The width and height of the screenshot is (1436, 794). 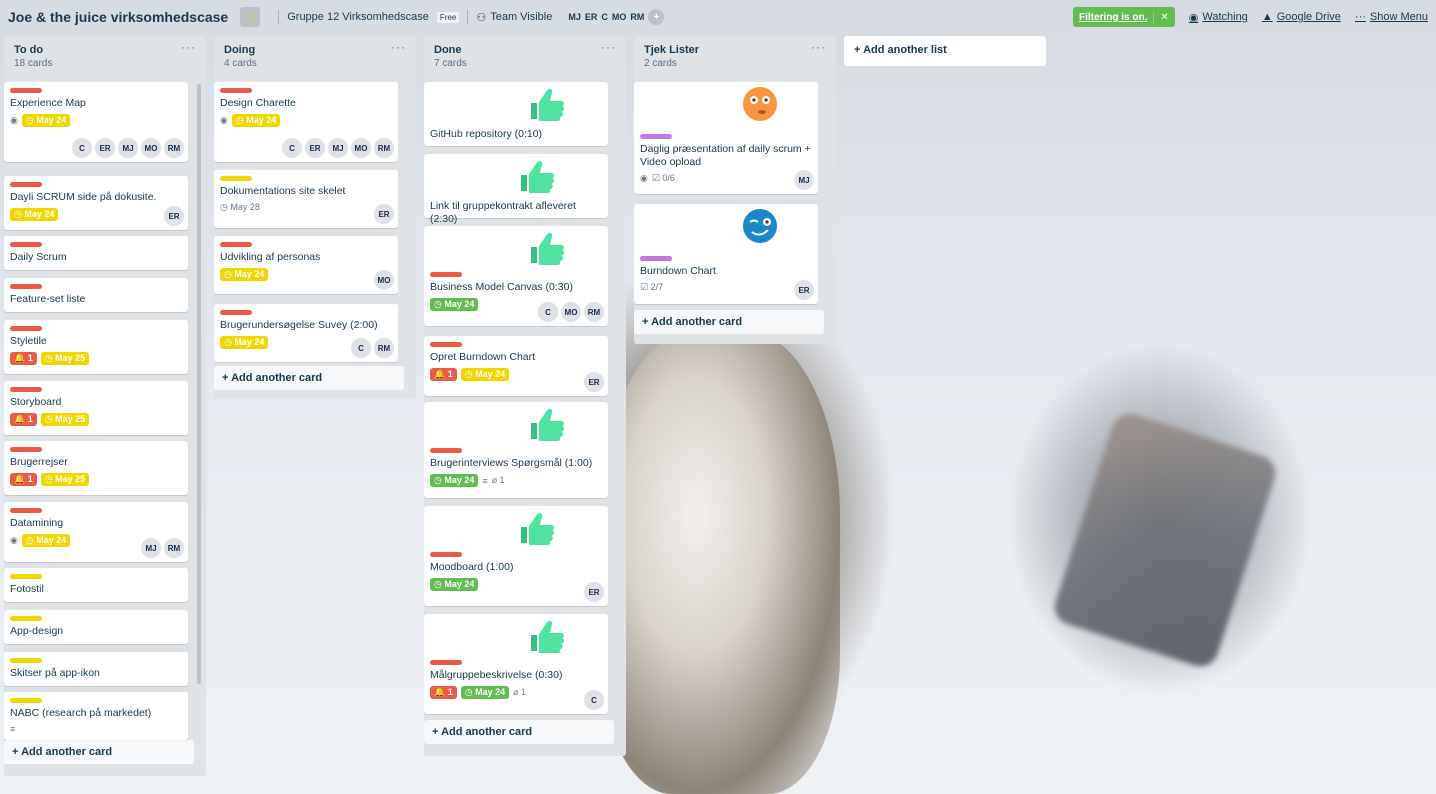 What do you see at coordinates (199, 384) in the screenshot?
I see `list-scrollbar` at bounding box center [199, 384].